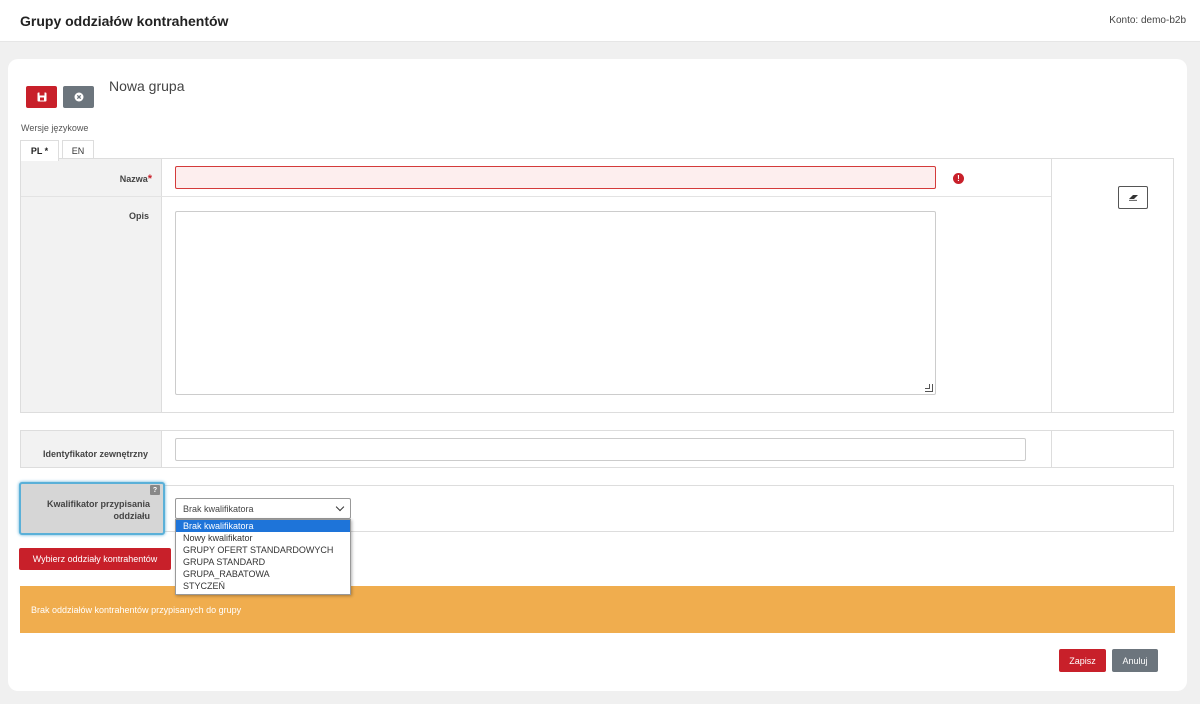 The height and width of the screenshot is (704, 1200). Describe the element at coordinates (958, 178) in the screenshot. I see `error-icon: !` at that location.